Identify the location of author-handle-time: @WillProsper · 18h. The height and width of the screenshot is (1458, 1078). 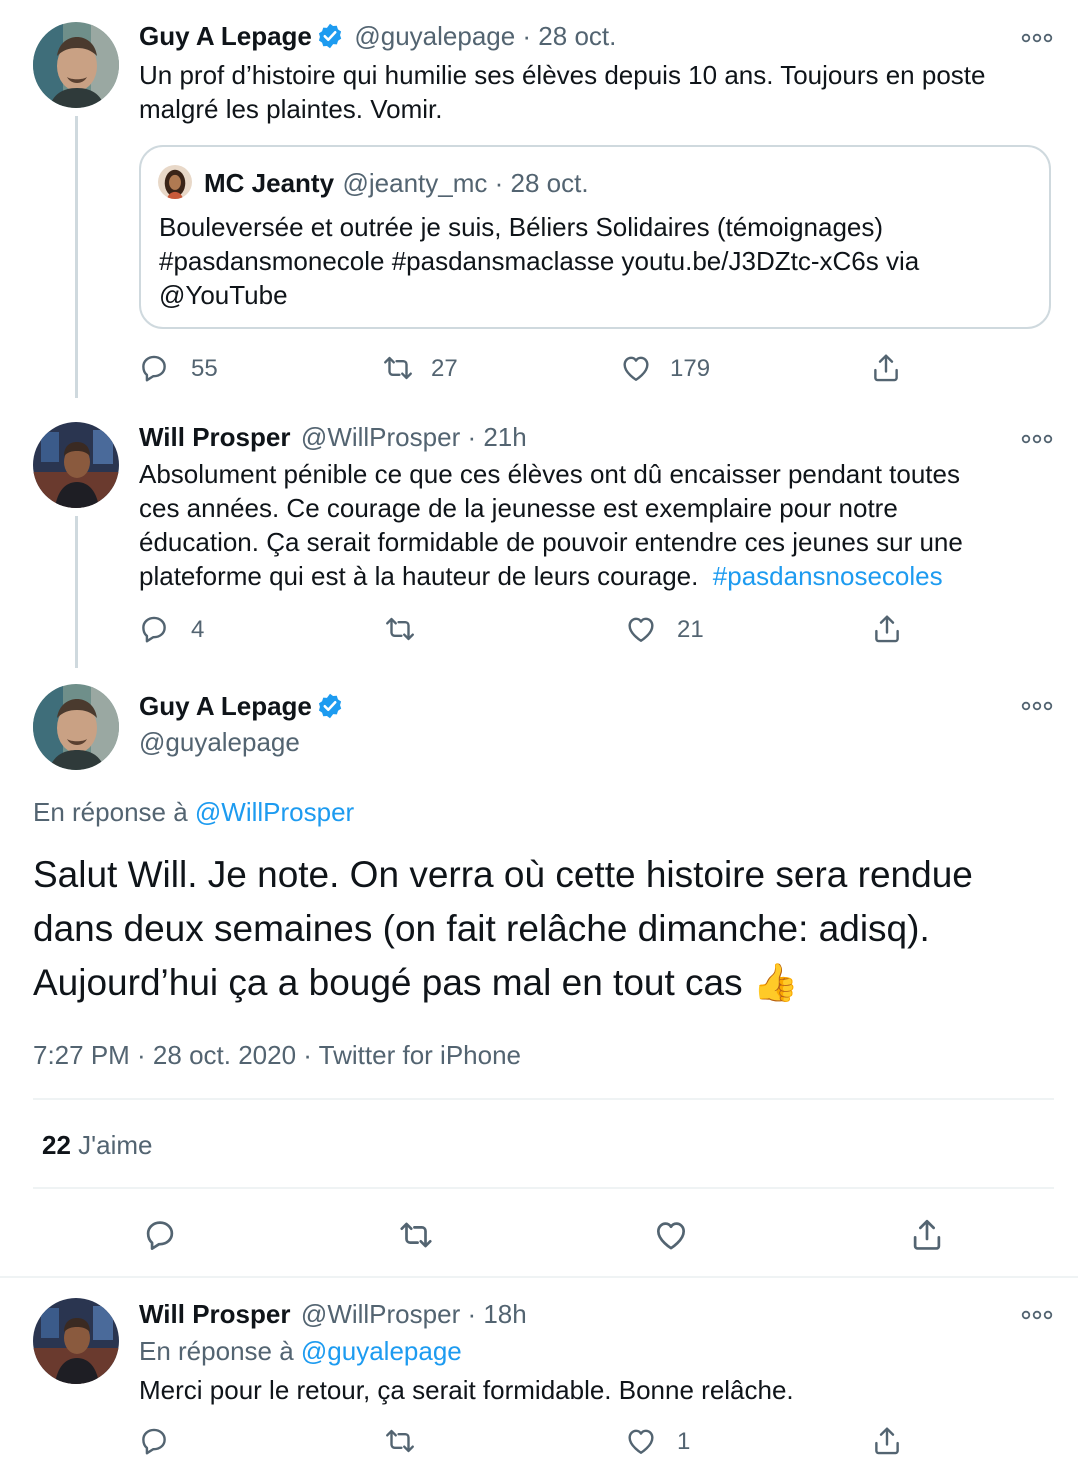
(414, 1314).